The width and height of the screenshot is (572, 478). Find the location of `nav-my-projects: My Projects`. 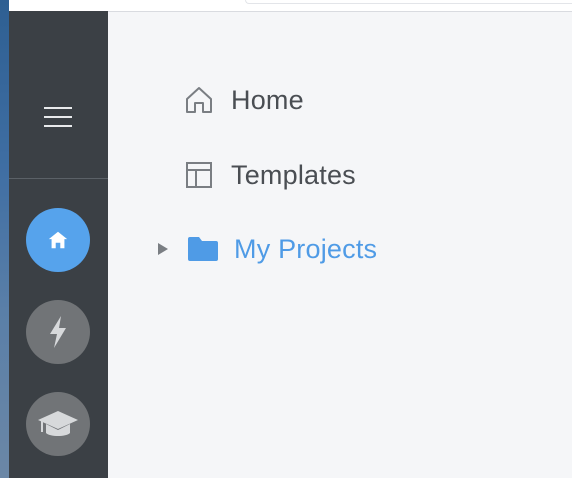

nav-my-projects: My Projects is located at coordinates (266, 249).